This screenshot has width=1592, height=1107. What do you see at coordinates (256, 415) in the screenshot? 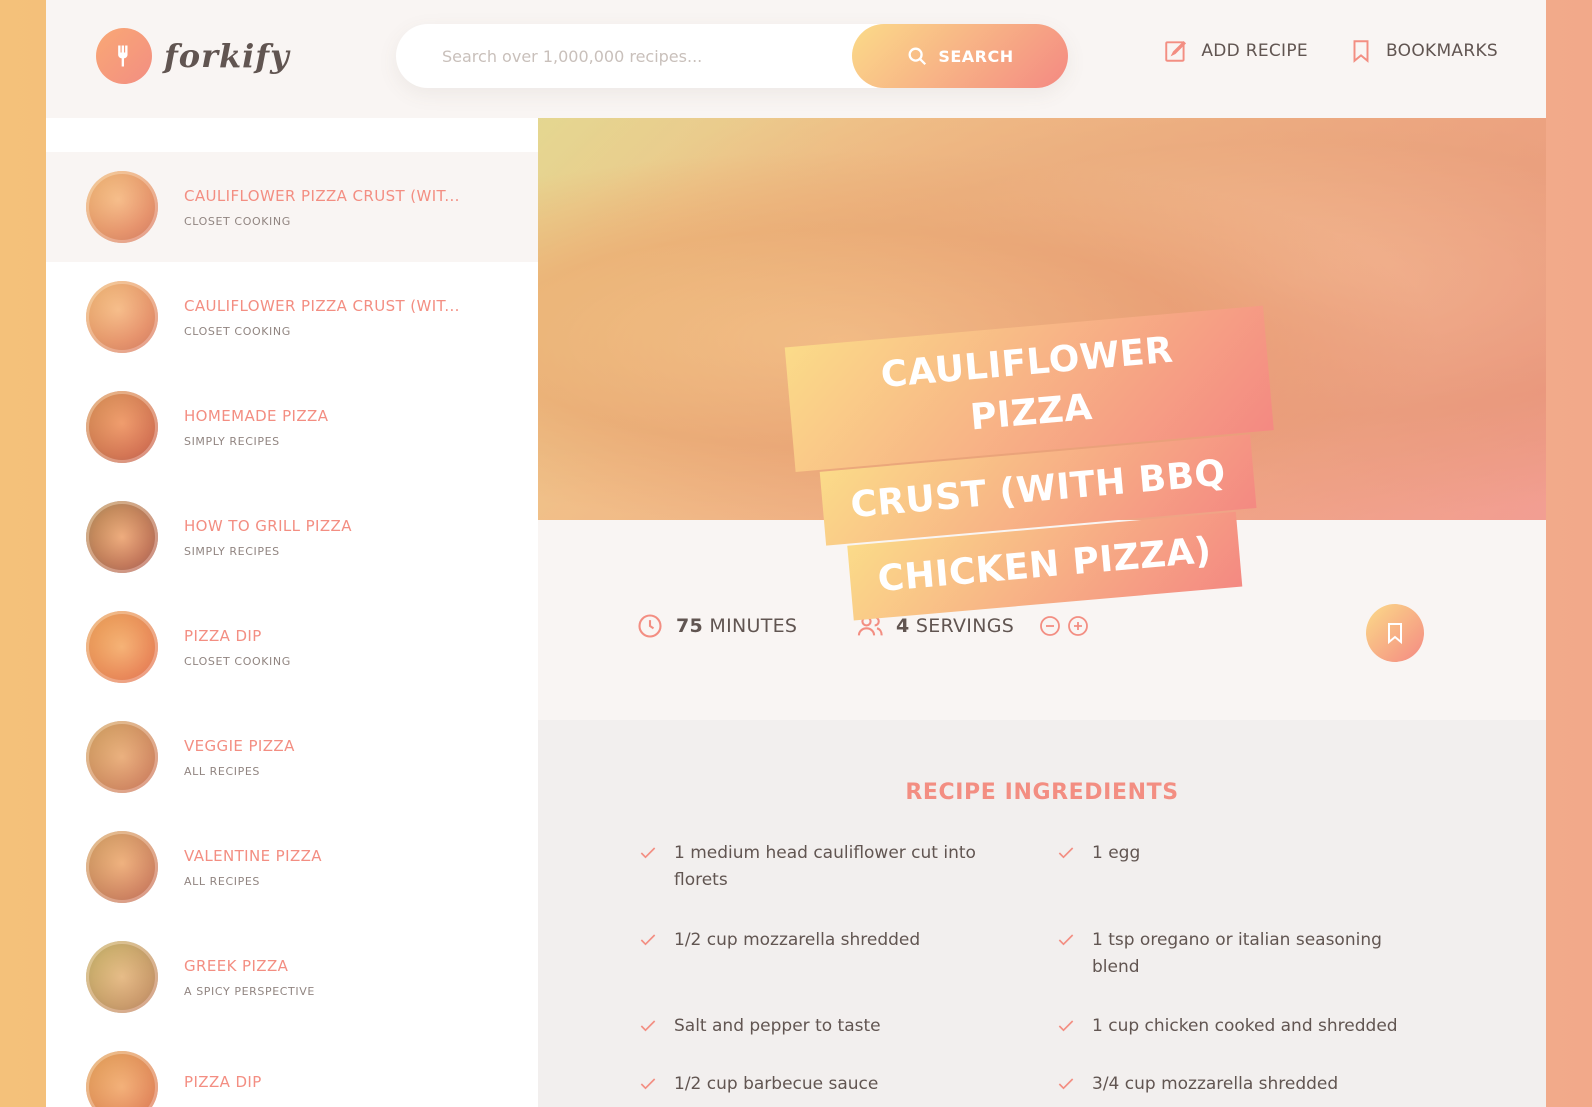
I see `result-title: HOMEMADE PIZZA` at bounding box center [256, 415].